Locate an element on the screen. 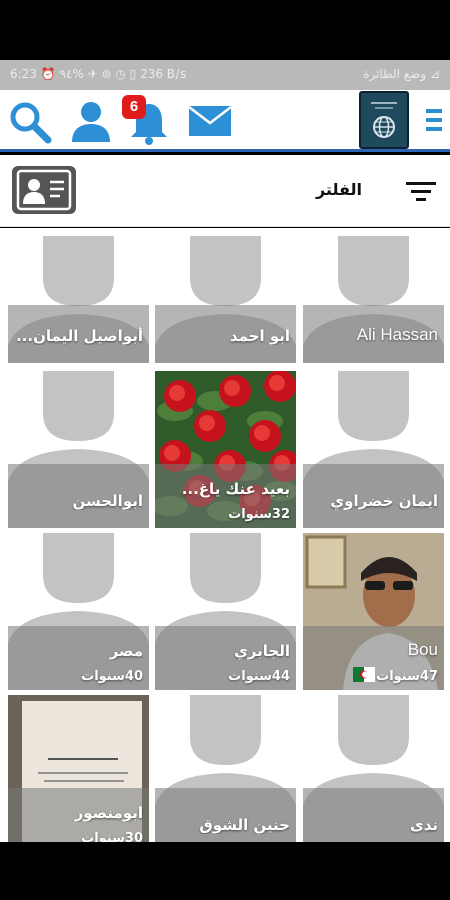 Image resolution: width=450 pixels, height=900 pixels. profile-tile: ابوالحسن is located at coordinates (78, 449).